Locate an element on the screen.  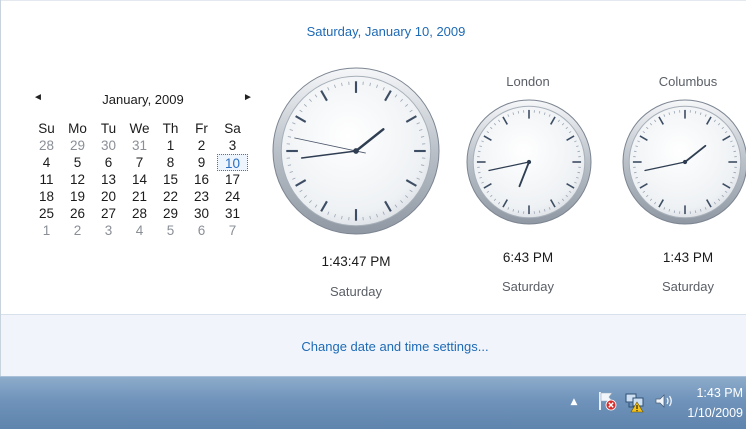
calendar-day: 21 is located at coordinates (139, 196).